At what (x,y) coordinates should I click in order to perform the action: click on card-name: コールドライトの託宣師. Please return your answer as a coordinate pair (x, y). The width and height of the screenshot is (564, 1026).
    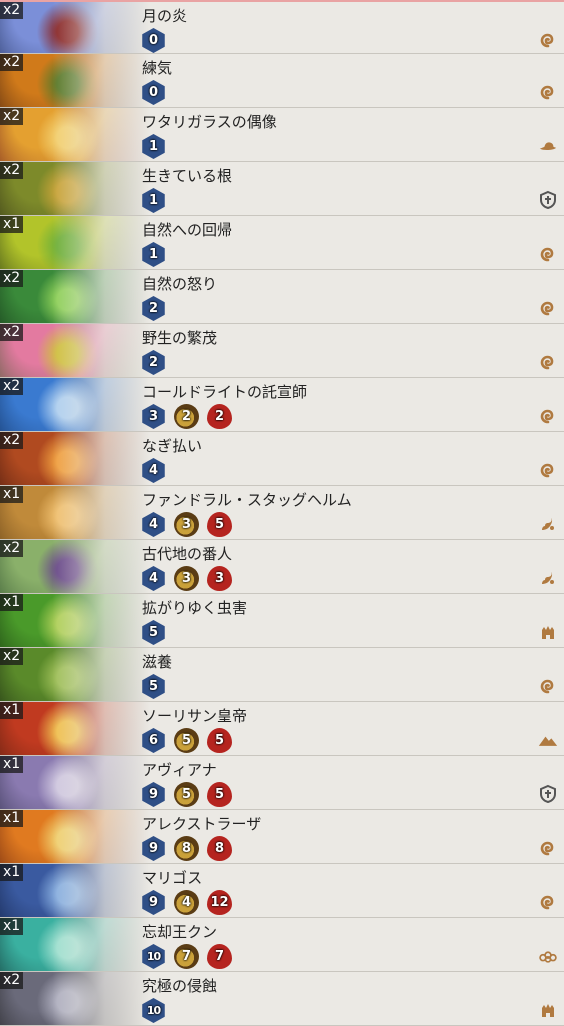
    Looking at the image, I should click on (225, 392).